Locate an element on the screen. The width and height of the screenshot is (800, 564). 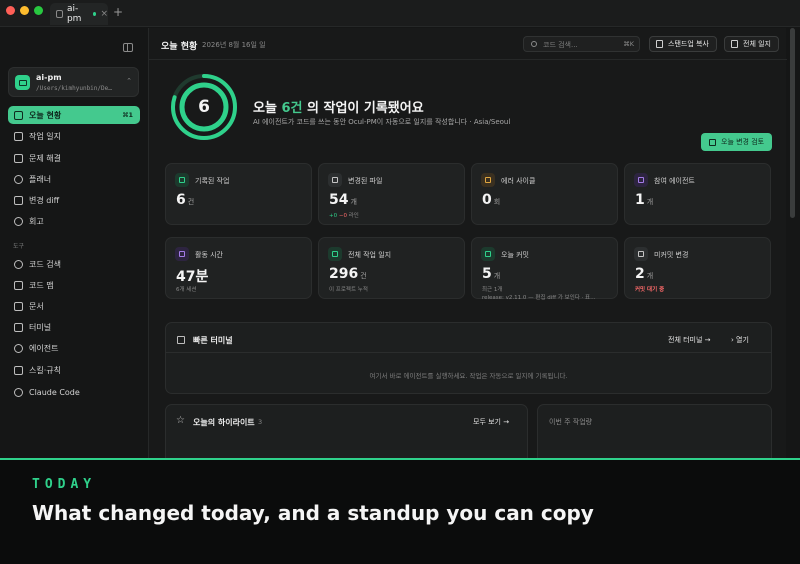
stat-label: 미커밋 변경 is located at coordinates (671, 255).